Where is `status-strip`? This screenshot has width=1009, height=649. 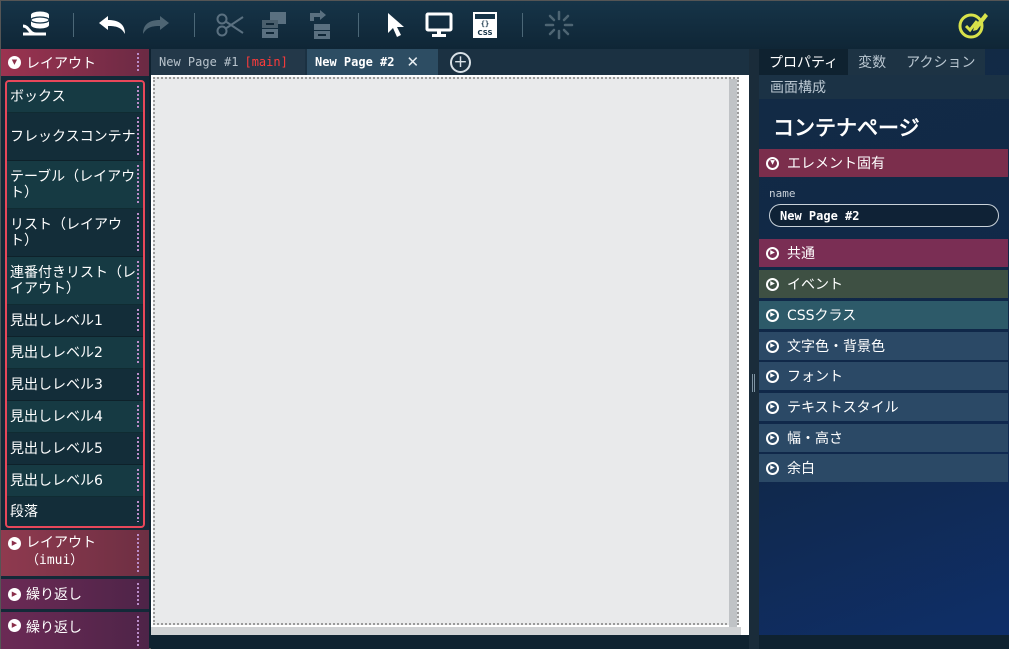 status-strip is located at coordinates (450, 642).